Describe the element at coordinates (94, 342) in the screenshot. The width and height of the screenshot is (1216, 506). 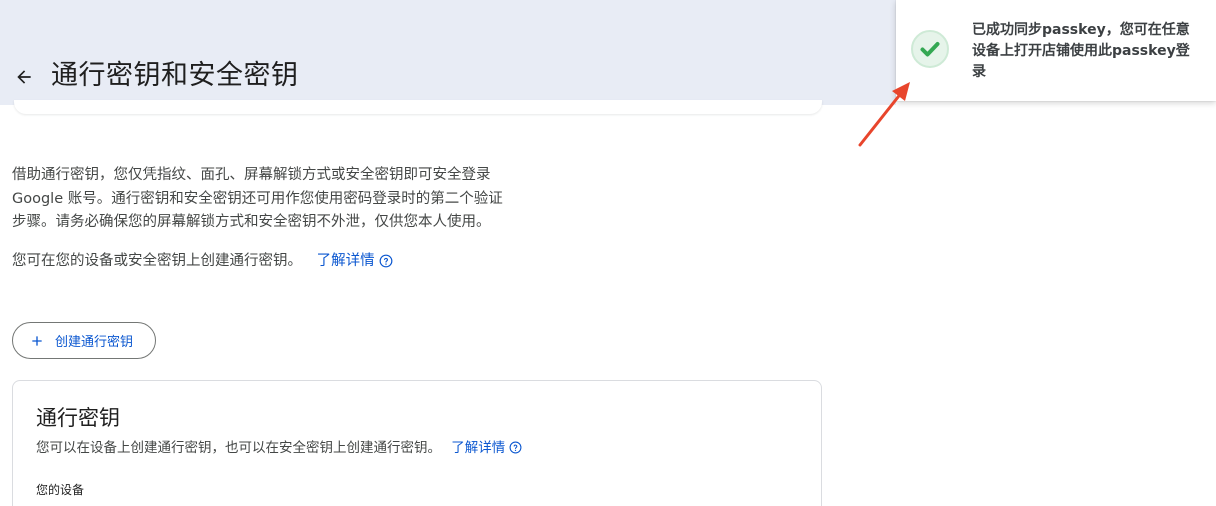
I see `create-passkey-label: 创建通行密钥` at that location.